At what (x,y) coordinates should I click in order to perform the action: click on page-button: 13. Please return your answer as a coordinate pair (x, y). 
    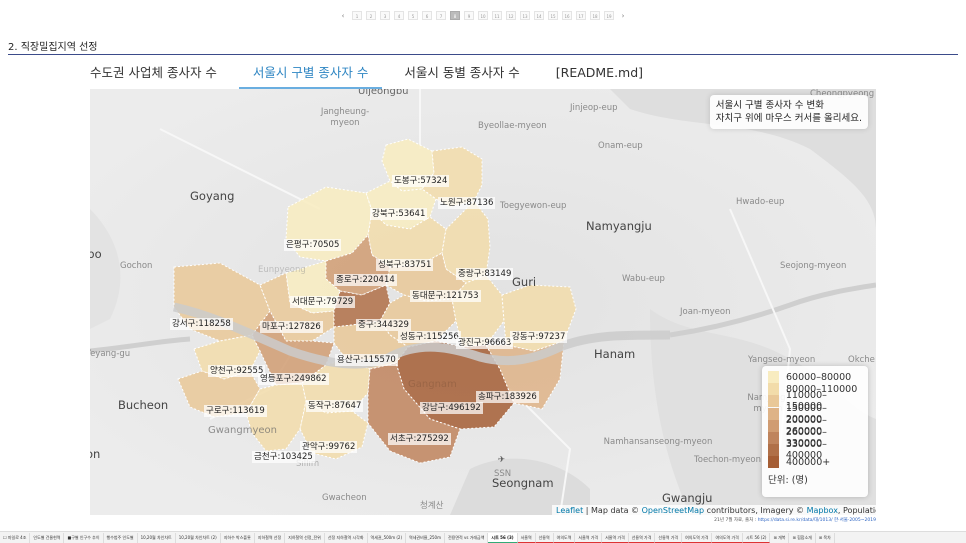
    Looking at the image, I should click on (525, 15).